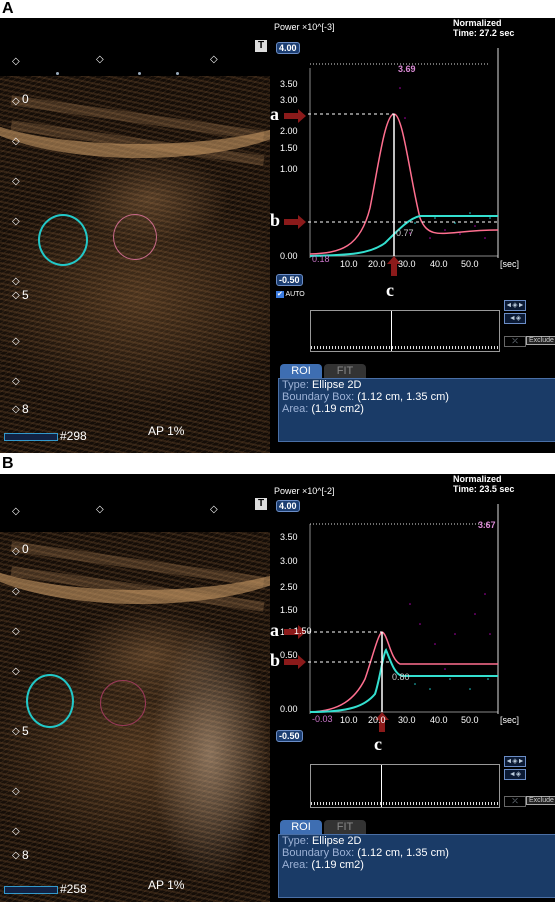 The image size is (555, 902). Describe the element at coordinates (73, 889) in the screenshot. I see `frame-number-b: #258` at that location.